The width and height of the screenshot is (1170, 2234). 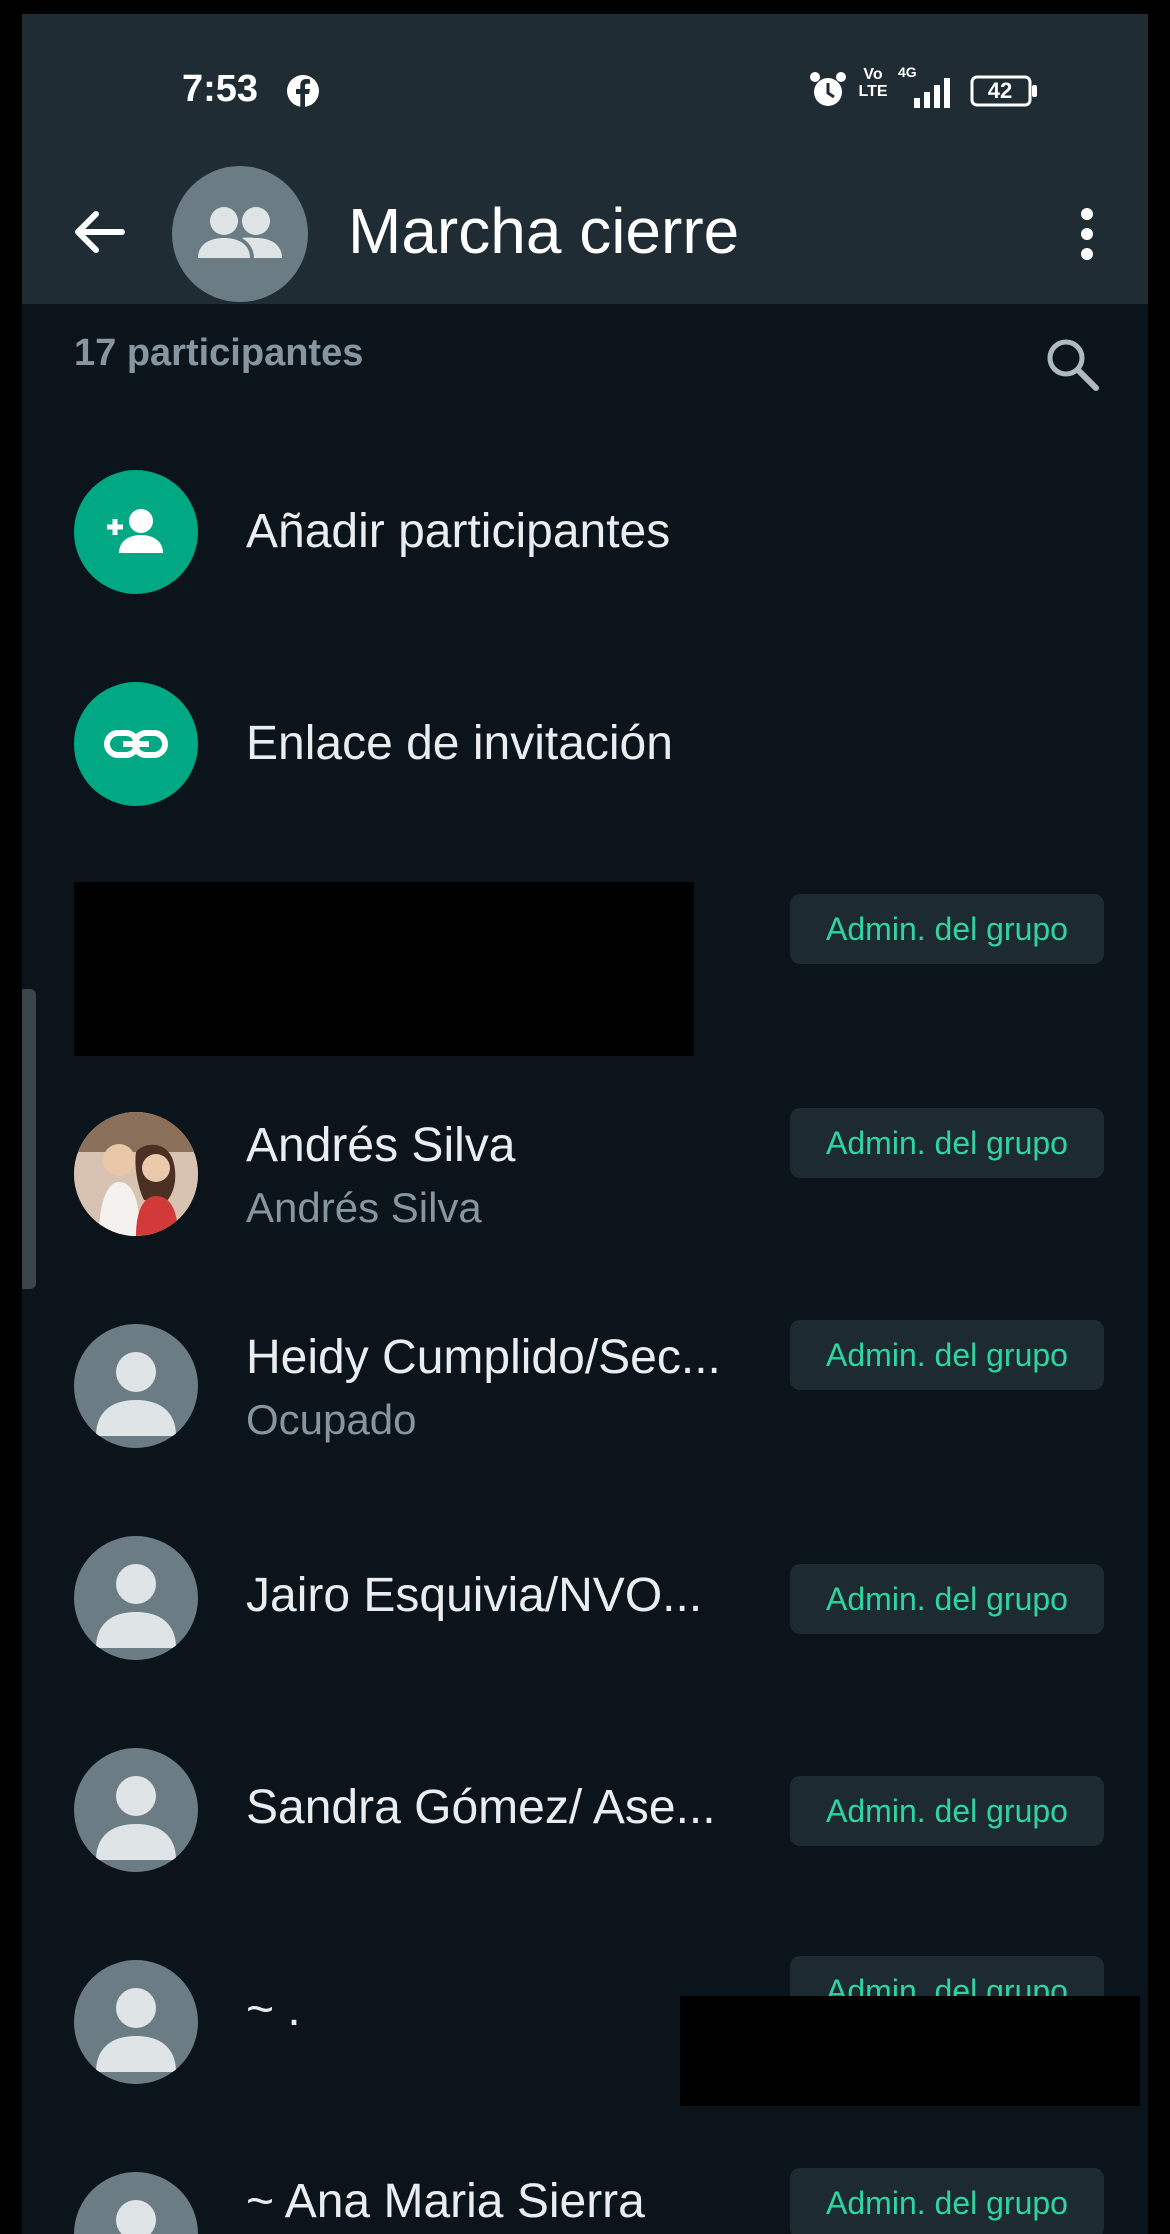 I want to click on app-header: Marcha cierre, so click(x=585, y=234).